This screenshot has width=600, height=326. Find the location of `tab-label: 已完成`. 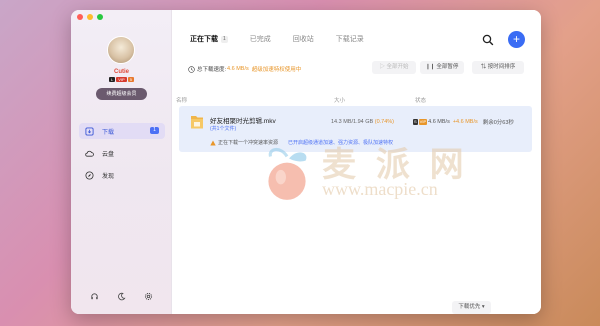

tab-label: 已完成 is located at coordinates (260, 39).